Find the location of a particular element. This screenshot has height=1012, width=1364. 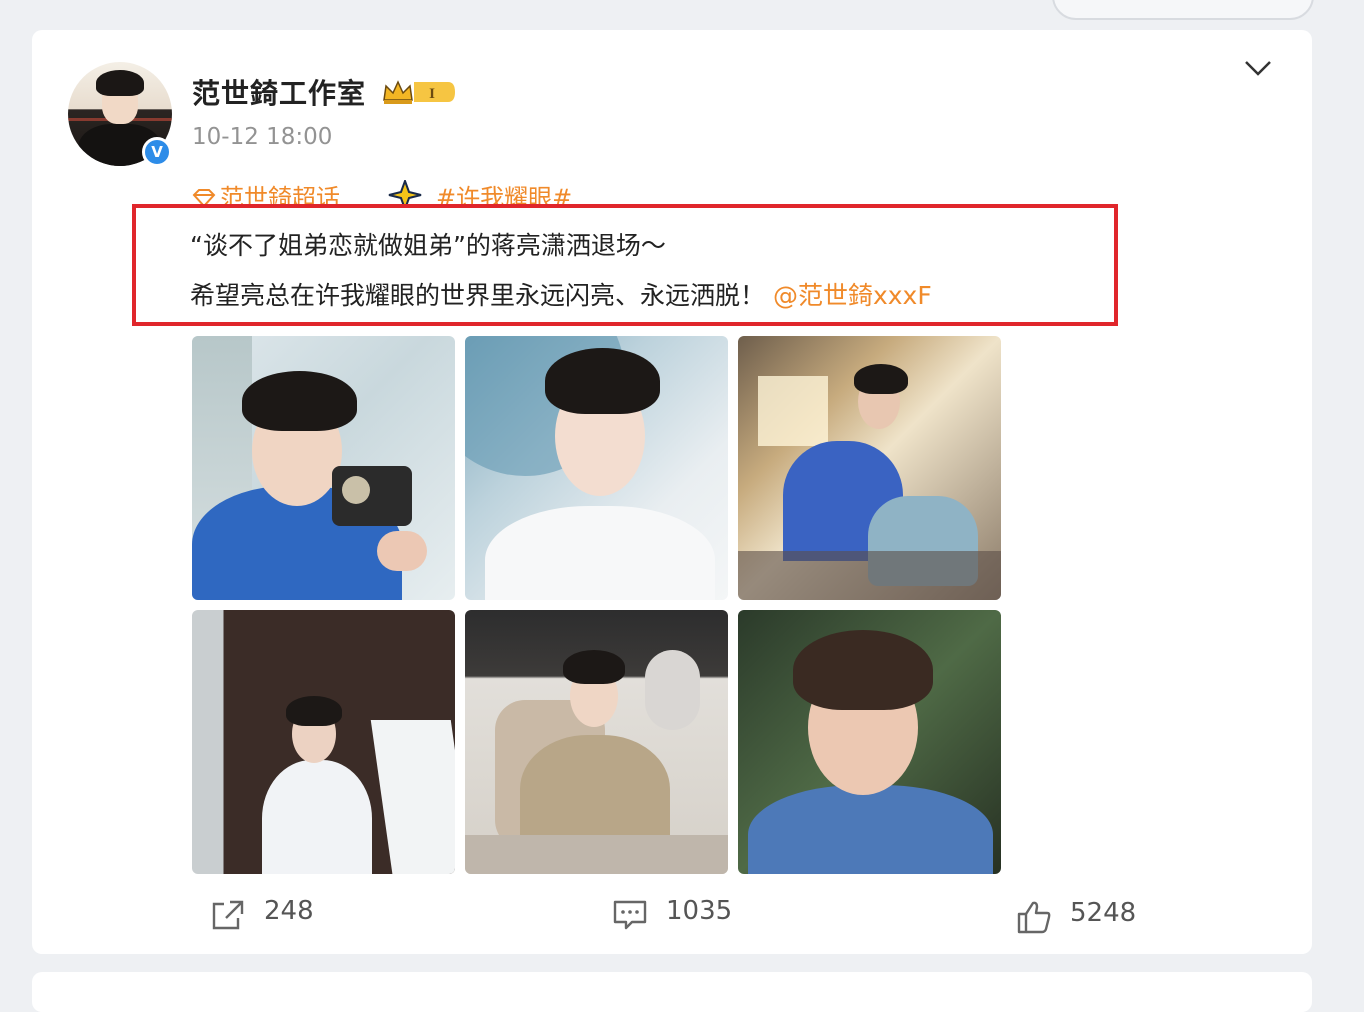

search-box is located at coordinates (1183, 10).